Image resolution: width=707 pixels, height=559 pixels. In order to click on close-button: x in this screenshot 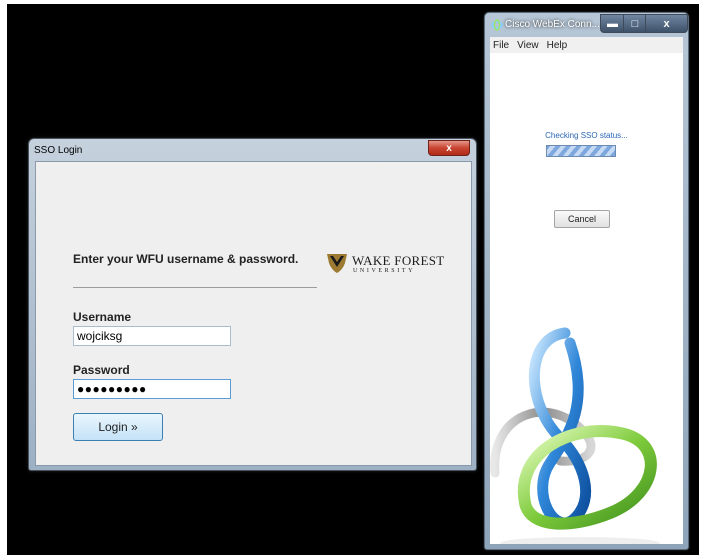, I will do `click(666, 23)`.